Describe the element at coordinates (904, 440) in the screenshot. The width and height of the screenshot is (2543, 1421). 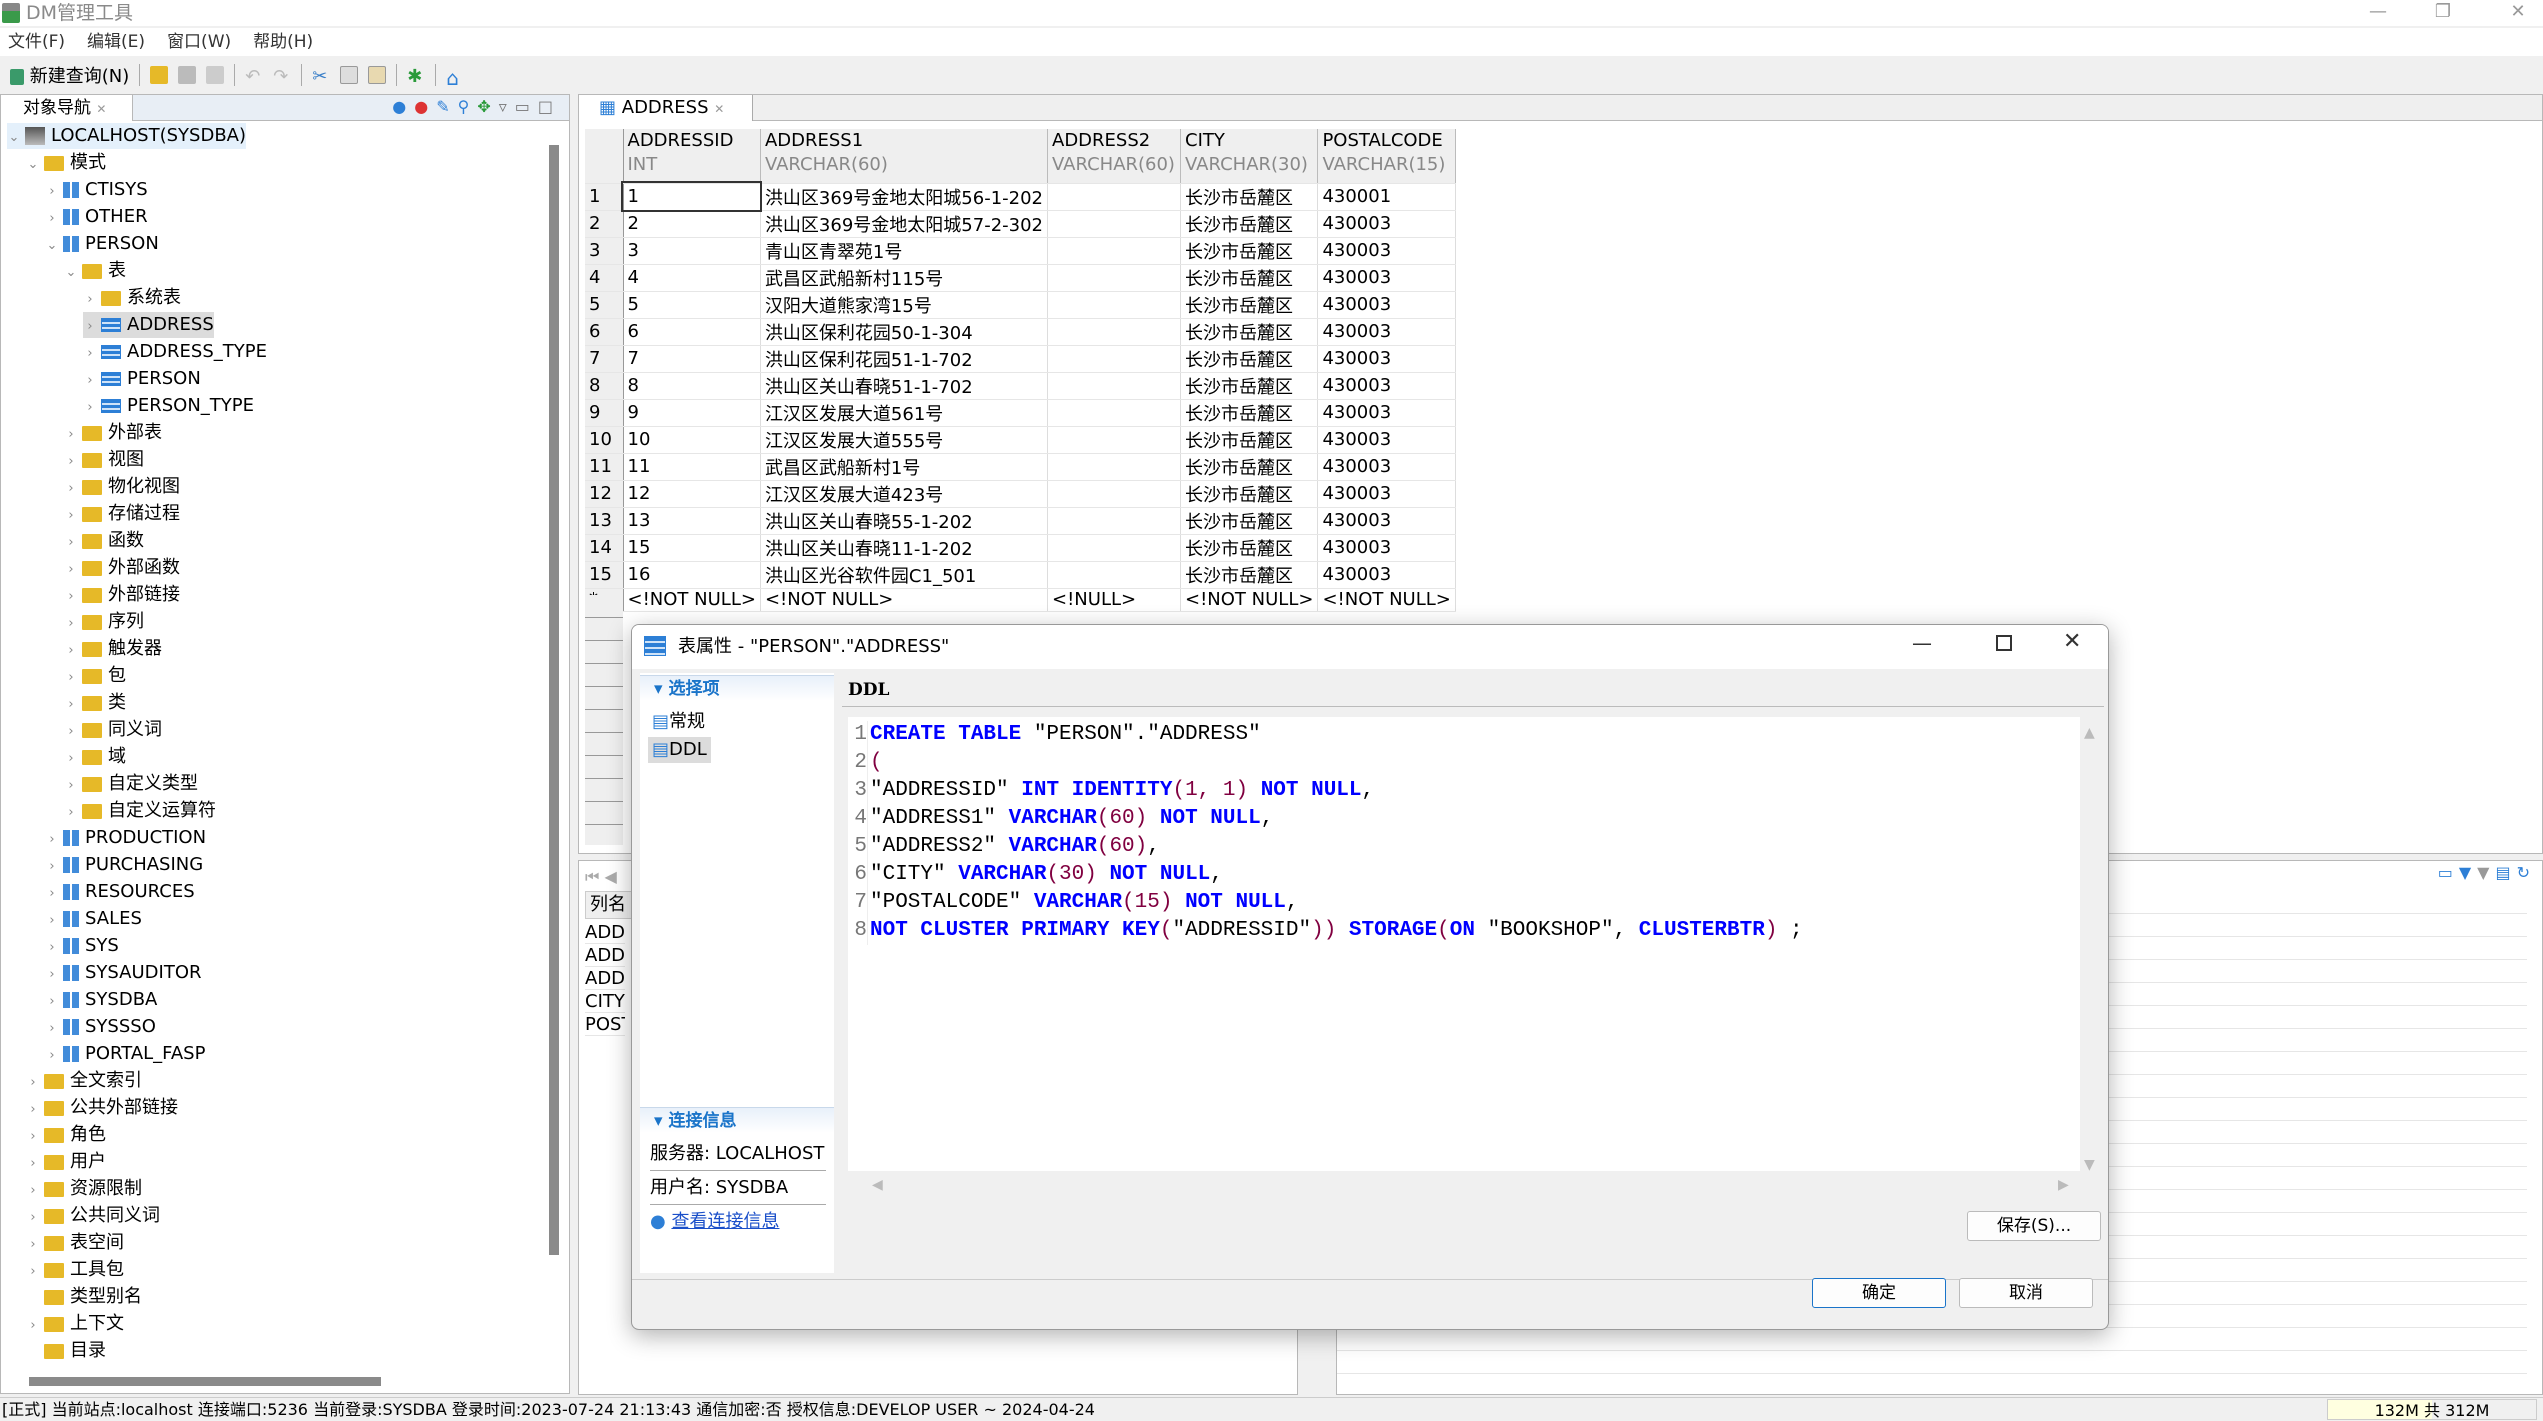
I see `table-cell: 江汉区发展大道555号` at that location.